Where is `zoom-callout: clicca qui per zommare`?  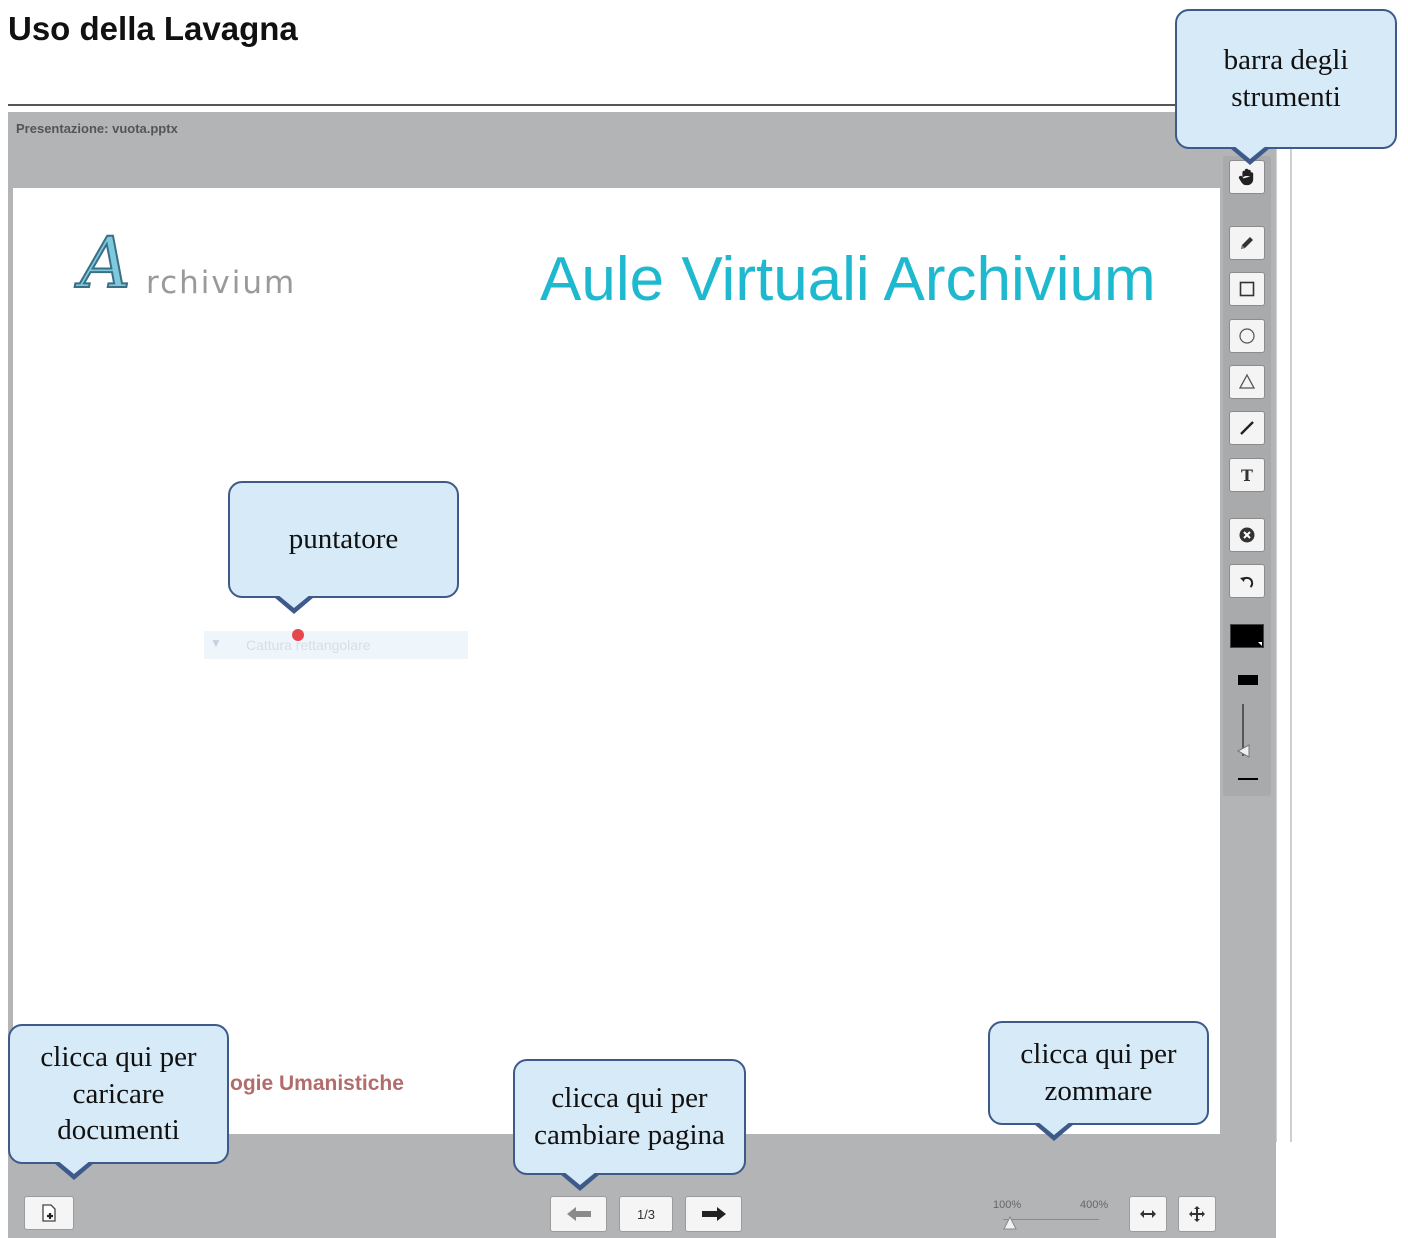
zoom-callout: clicca qui per zommare is located at coordinates (1098, 1073).